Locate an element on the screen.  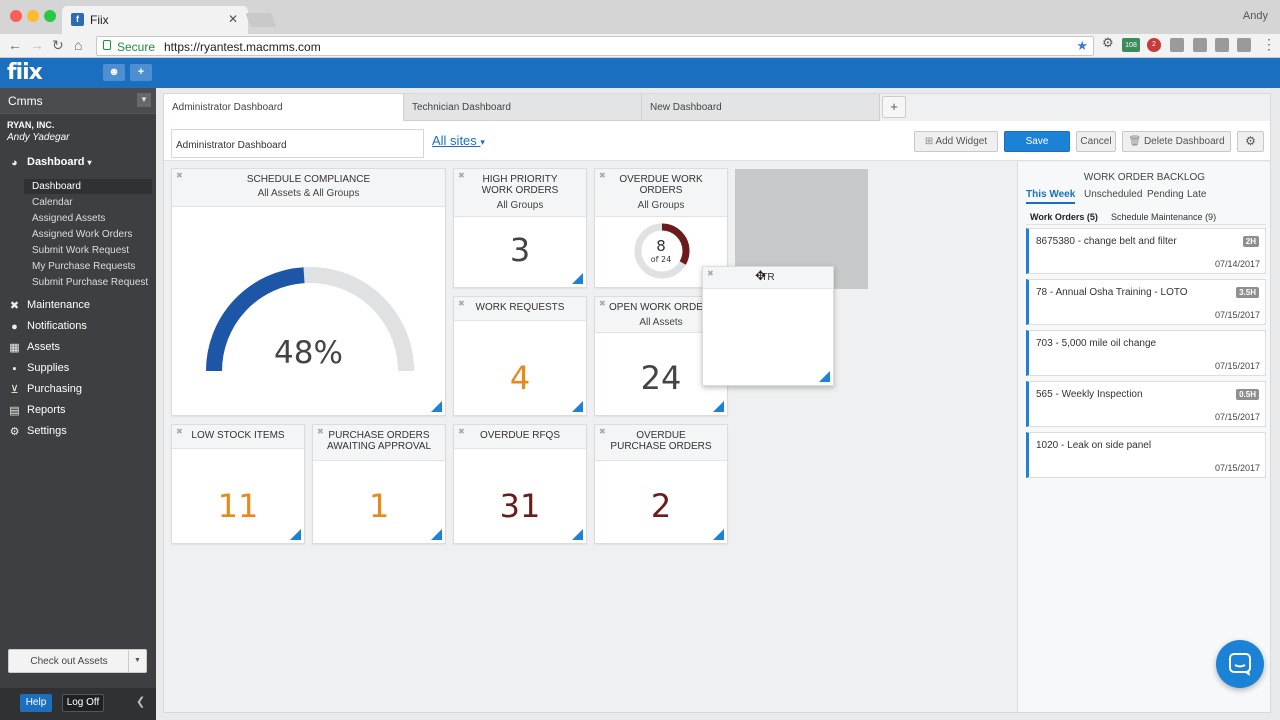
maximize-window-icon is located at coordinates (50, 16).